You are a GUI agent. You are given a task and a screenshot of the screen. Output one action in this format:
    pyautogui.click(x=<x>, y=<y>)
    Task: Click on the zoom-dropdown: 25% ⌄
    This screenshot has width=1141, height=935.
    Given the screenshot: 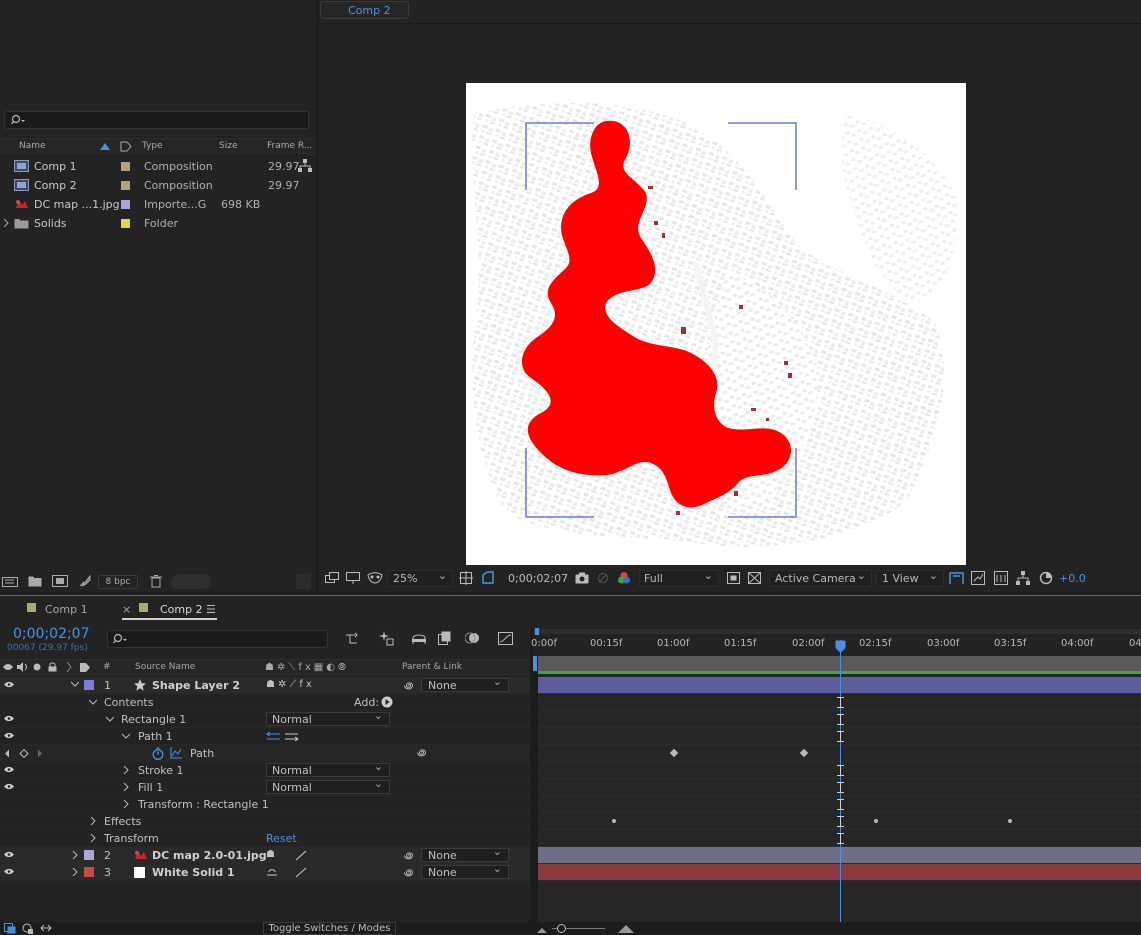 What is the action you would take?
    pyautogui.click(x=420, y=578)
    